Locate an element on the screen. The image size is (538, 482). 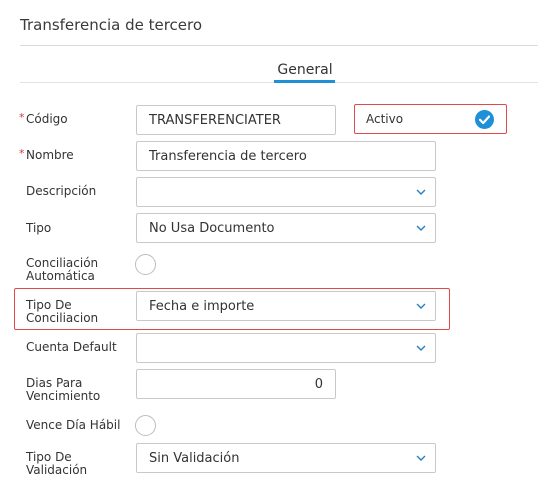
checkmark-icon is located at coordinates (484, 119).